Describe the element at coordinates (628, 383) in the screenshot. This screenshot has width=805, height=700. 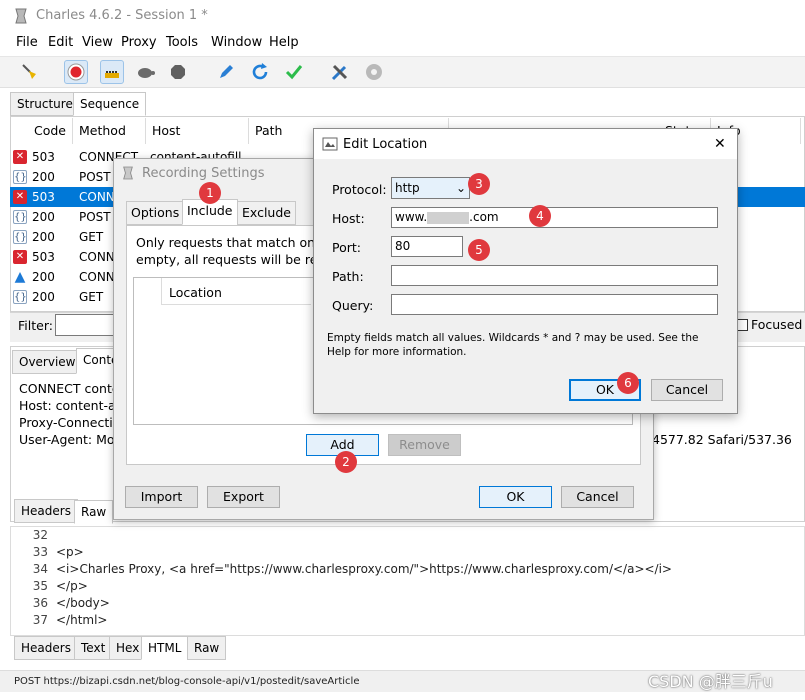
I see `step-badge: 6` at that location.